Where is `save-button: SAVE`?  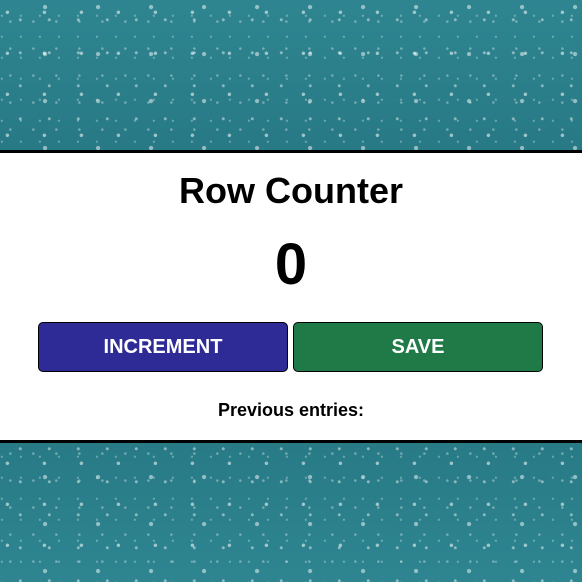
save-button: SAVE is located at coordinates (418, 347).